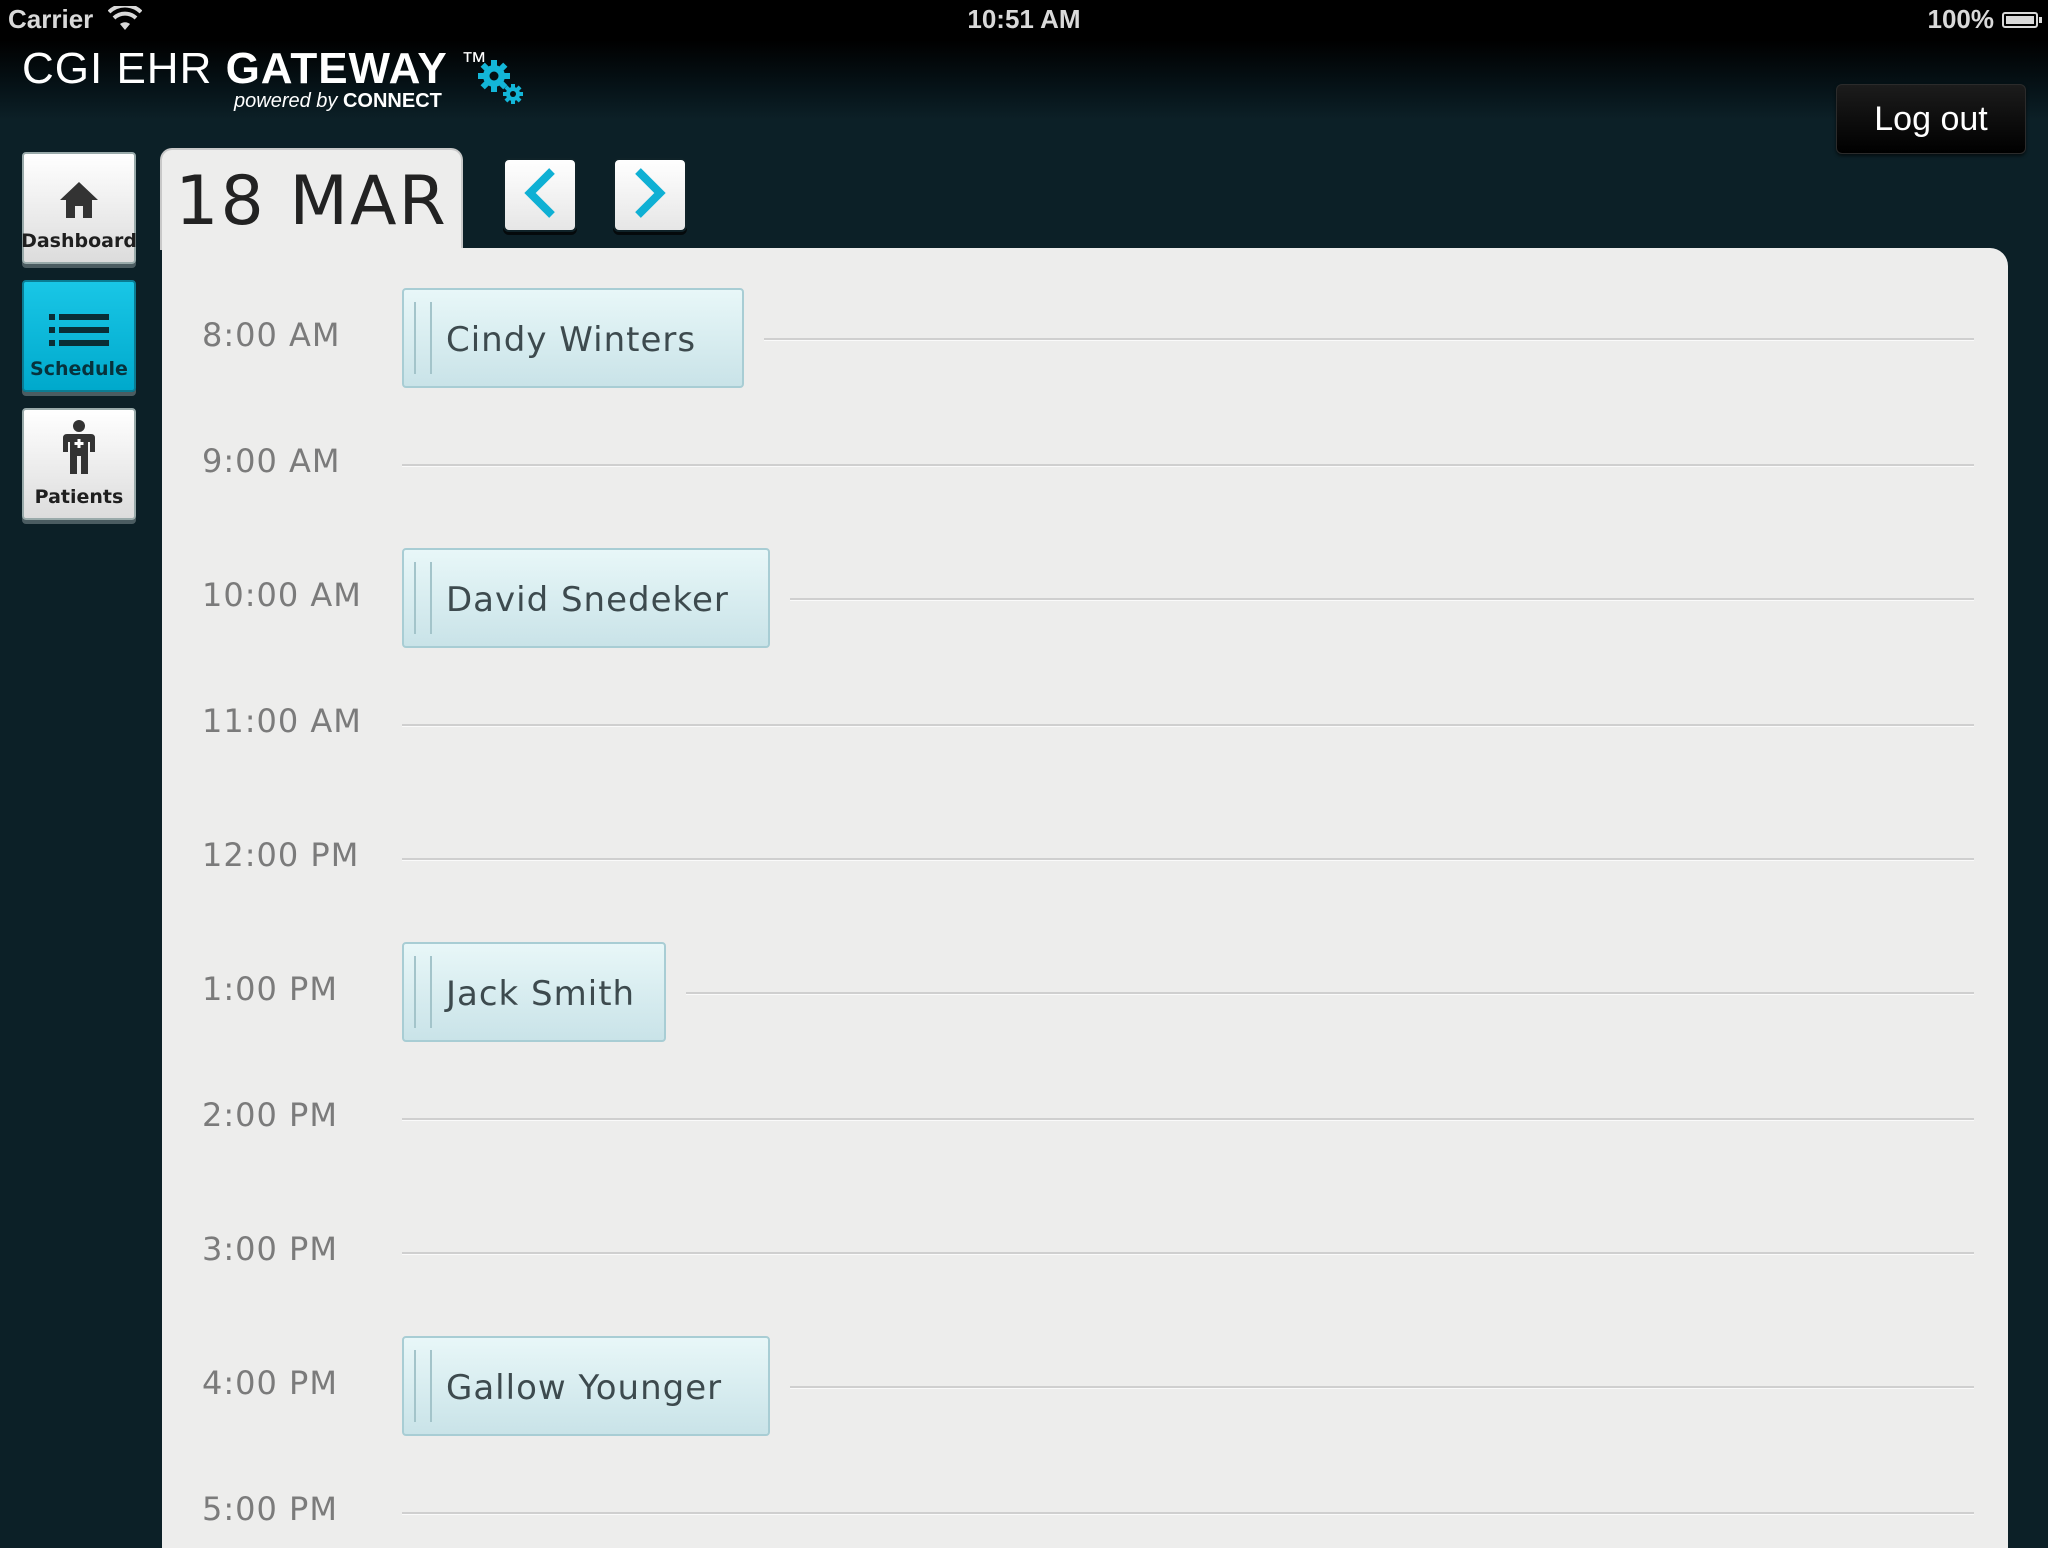  What do you see at coordinates (1961, 19) in the screenshot?
I see `battery-percent: 100%` at bounding box center [1961, 19].